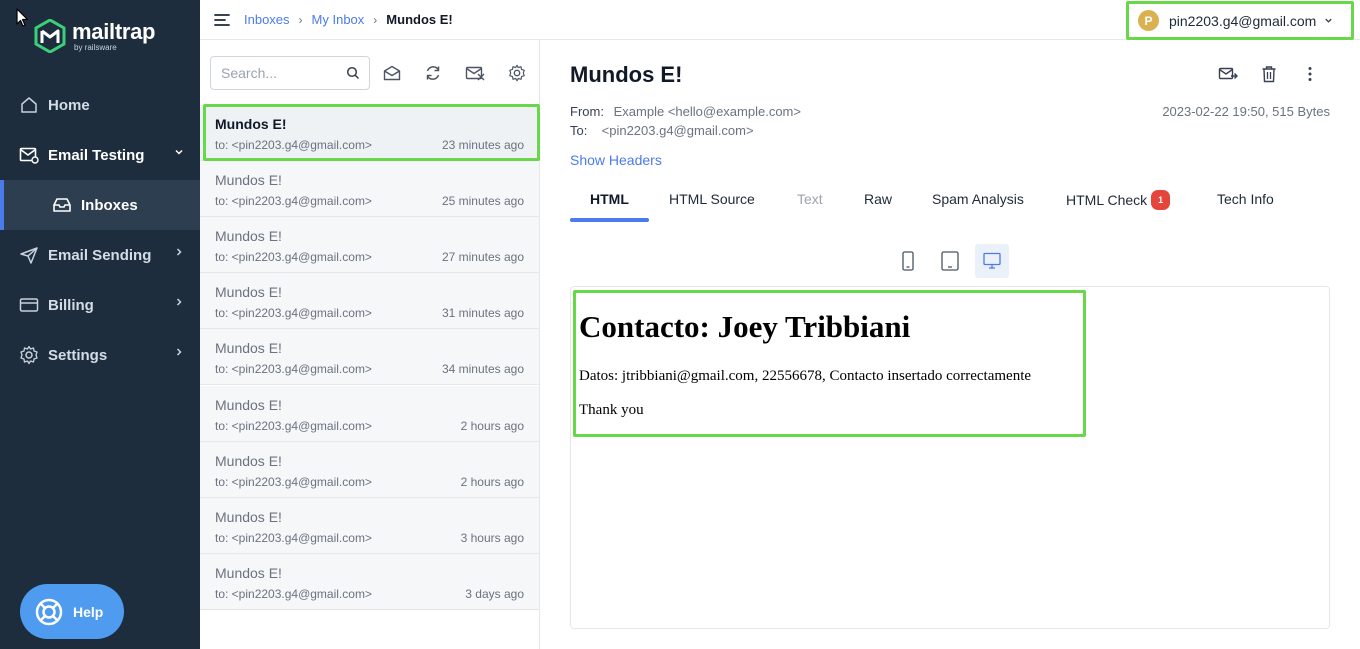  I want to click on from-row: From: Example <hello@example.com>, so click(685, 111).